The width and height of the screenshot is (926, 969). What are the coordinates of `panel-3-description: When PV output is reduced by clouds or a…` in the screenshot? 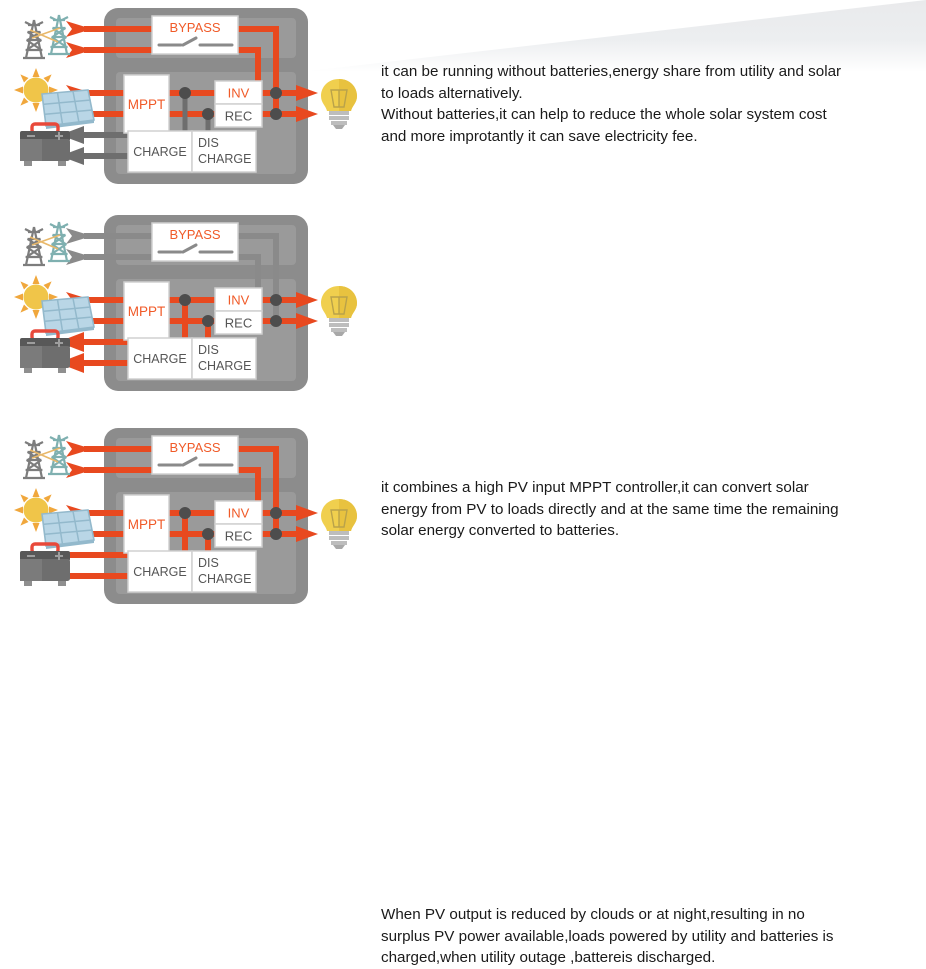 It's located at (607, 936).